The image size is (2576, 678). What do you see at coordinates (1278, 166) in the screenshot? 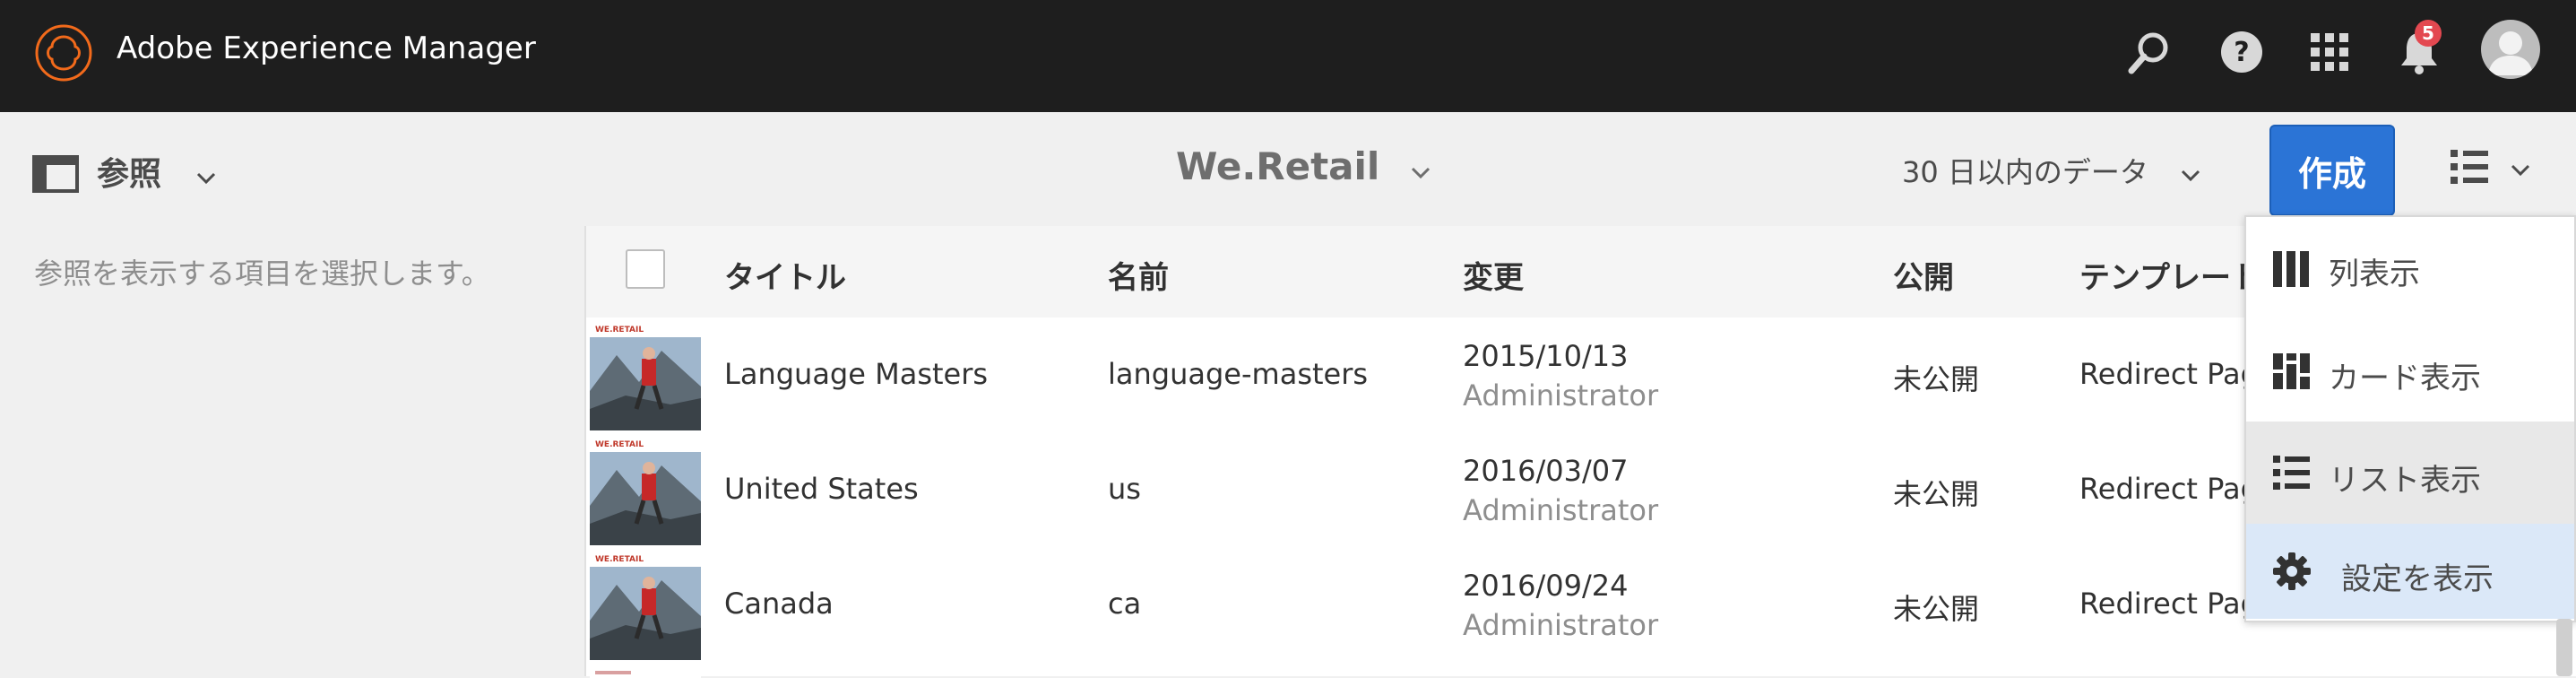
I see `breadcrumb-label: We.Retail` at bounding box center [1278, 166].